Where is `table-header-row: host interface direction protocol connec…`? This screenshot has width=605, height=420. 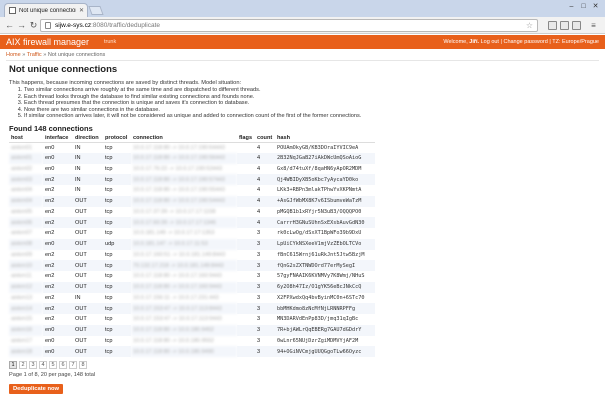 table-header-row: host interface direction protocol connec… is located at coordinates (192, 138).